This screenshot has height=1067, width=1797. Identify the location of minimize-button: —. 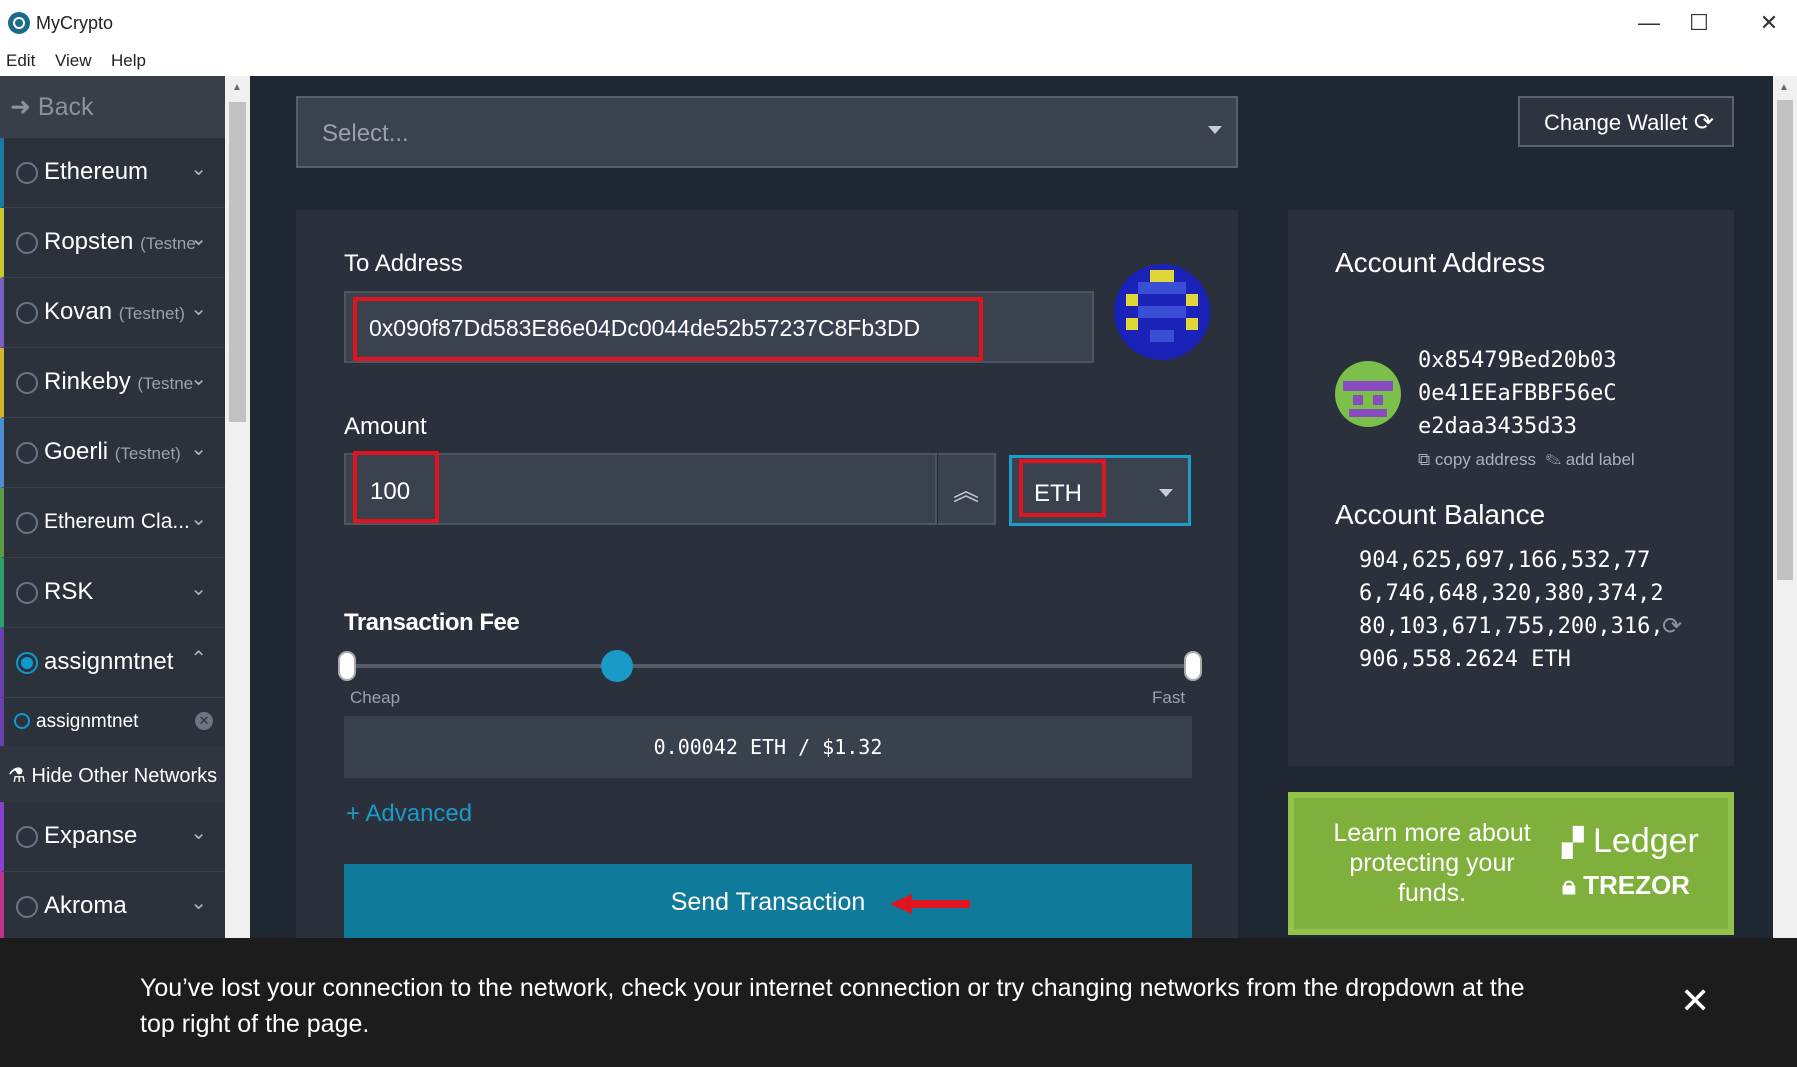
(1649, 23).